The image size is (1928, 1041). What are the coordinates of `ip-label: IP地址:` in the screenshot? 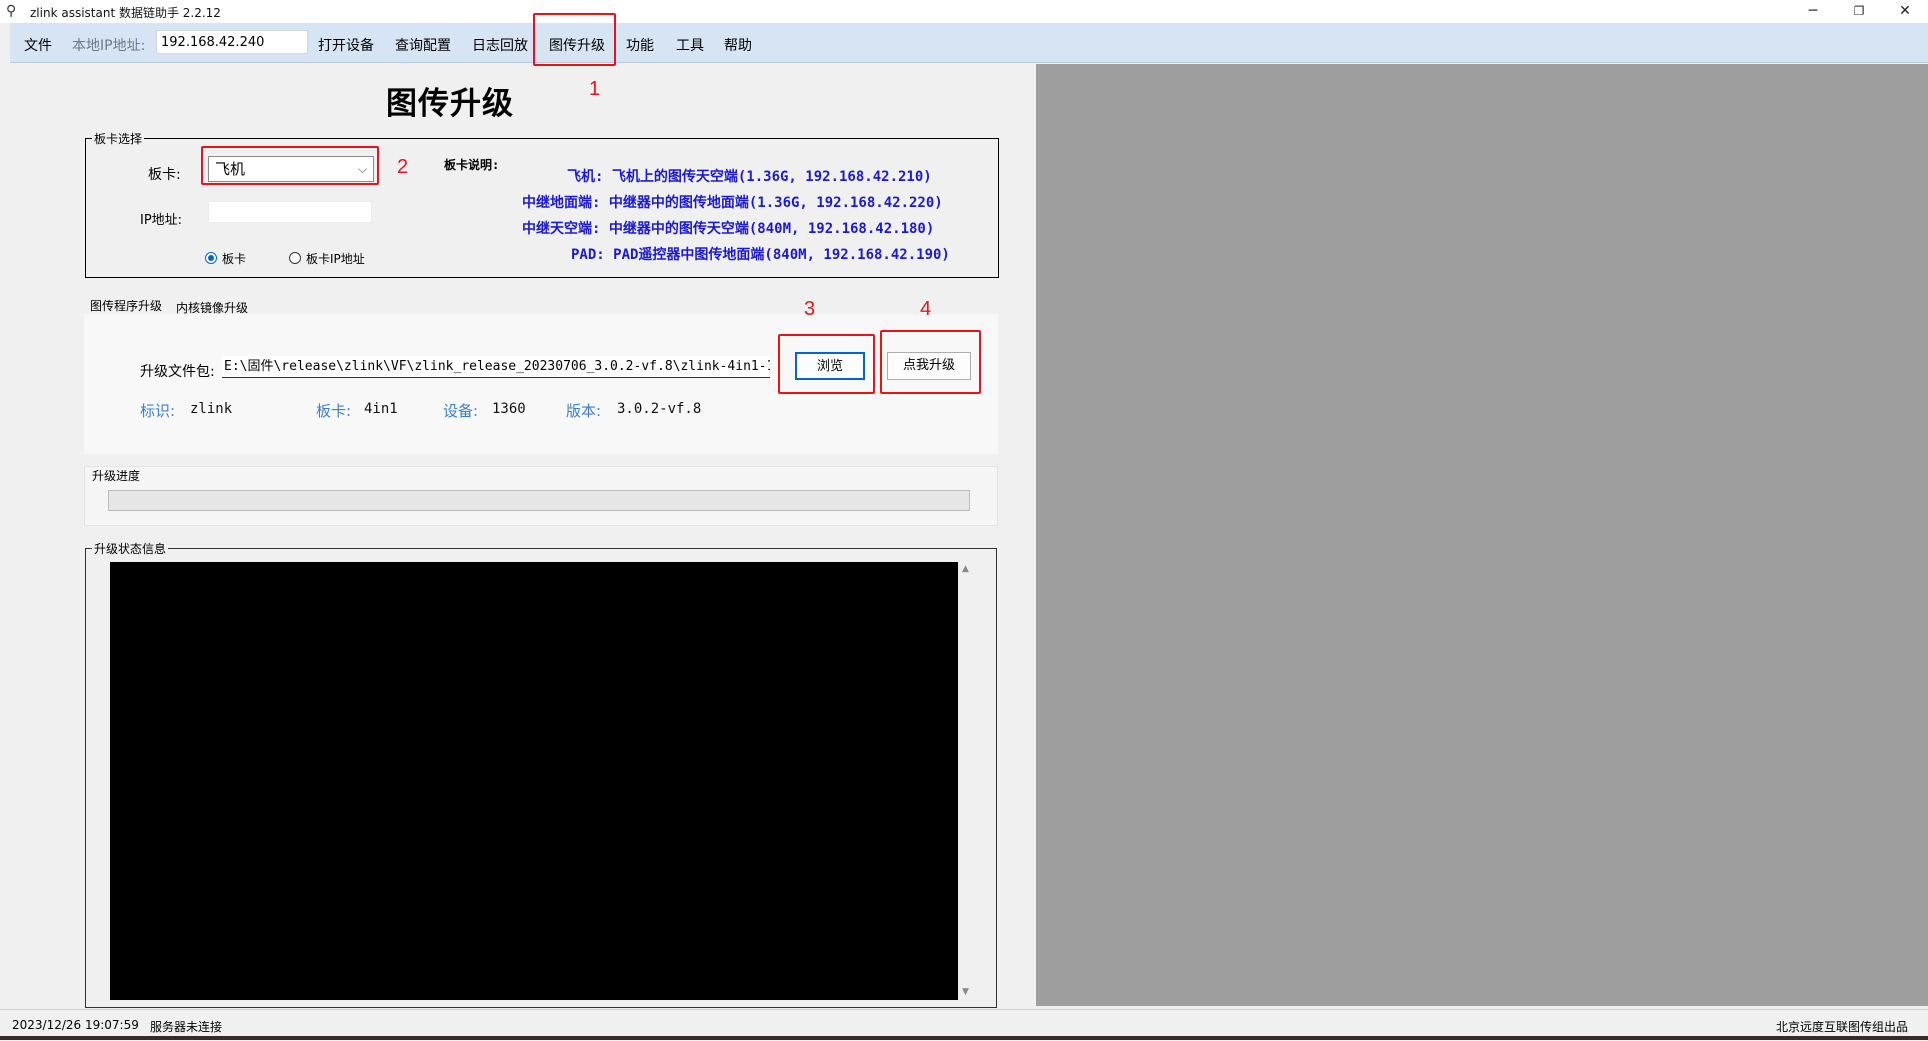 It's located at (161, 220).